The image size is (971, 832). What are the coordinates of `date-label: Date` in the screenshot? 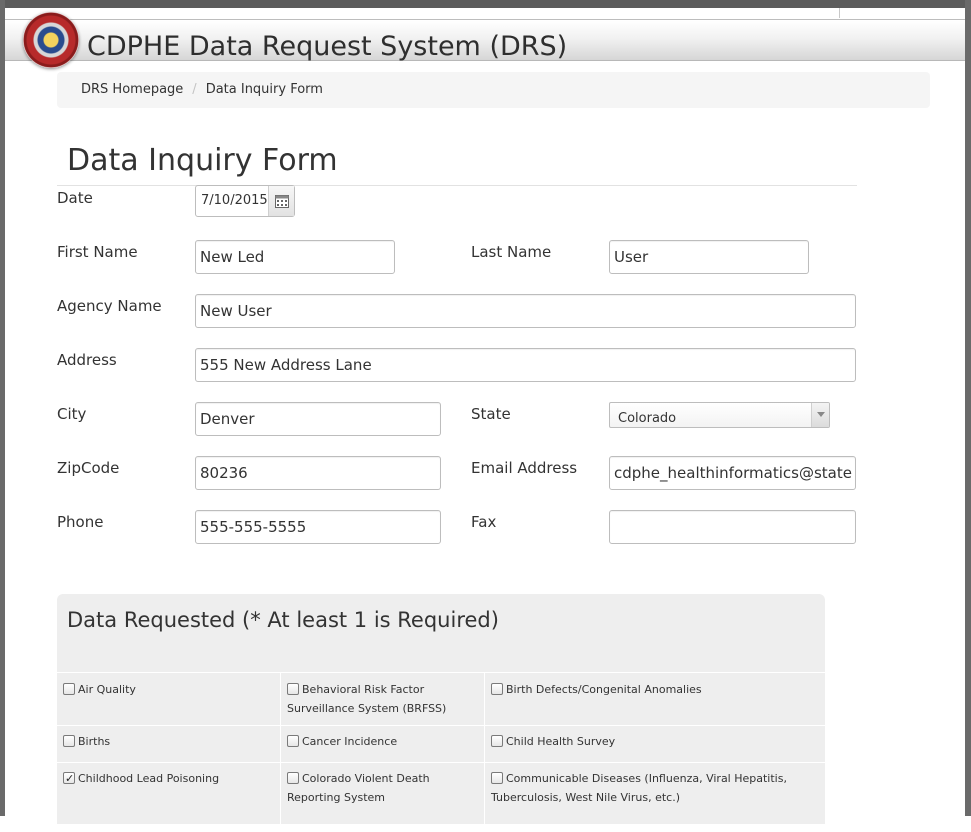 It's located at (75, 198).